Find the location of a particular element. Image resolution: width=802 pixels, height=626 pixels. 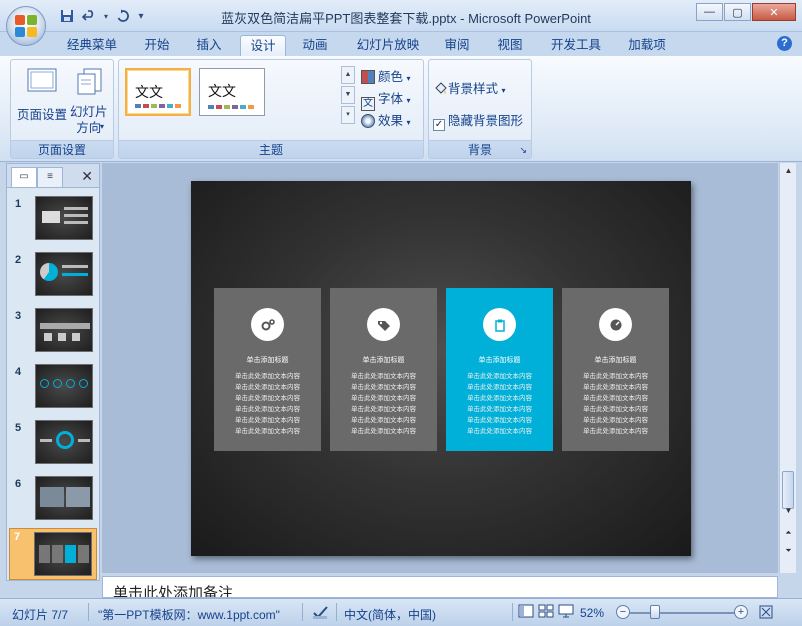

slide-thumbnail-7: 7 is located at coordinates (53, 554).